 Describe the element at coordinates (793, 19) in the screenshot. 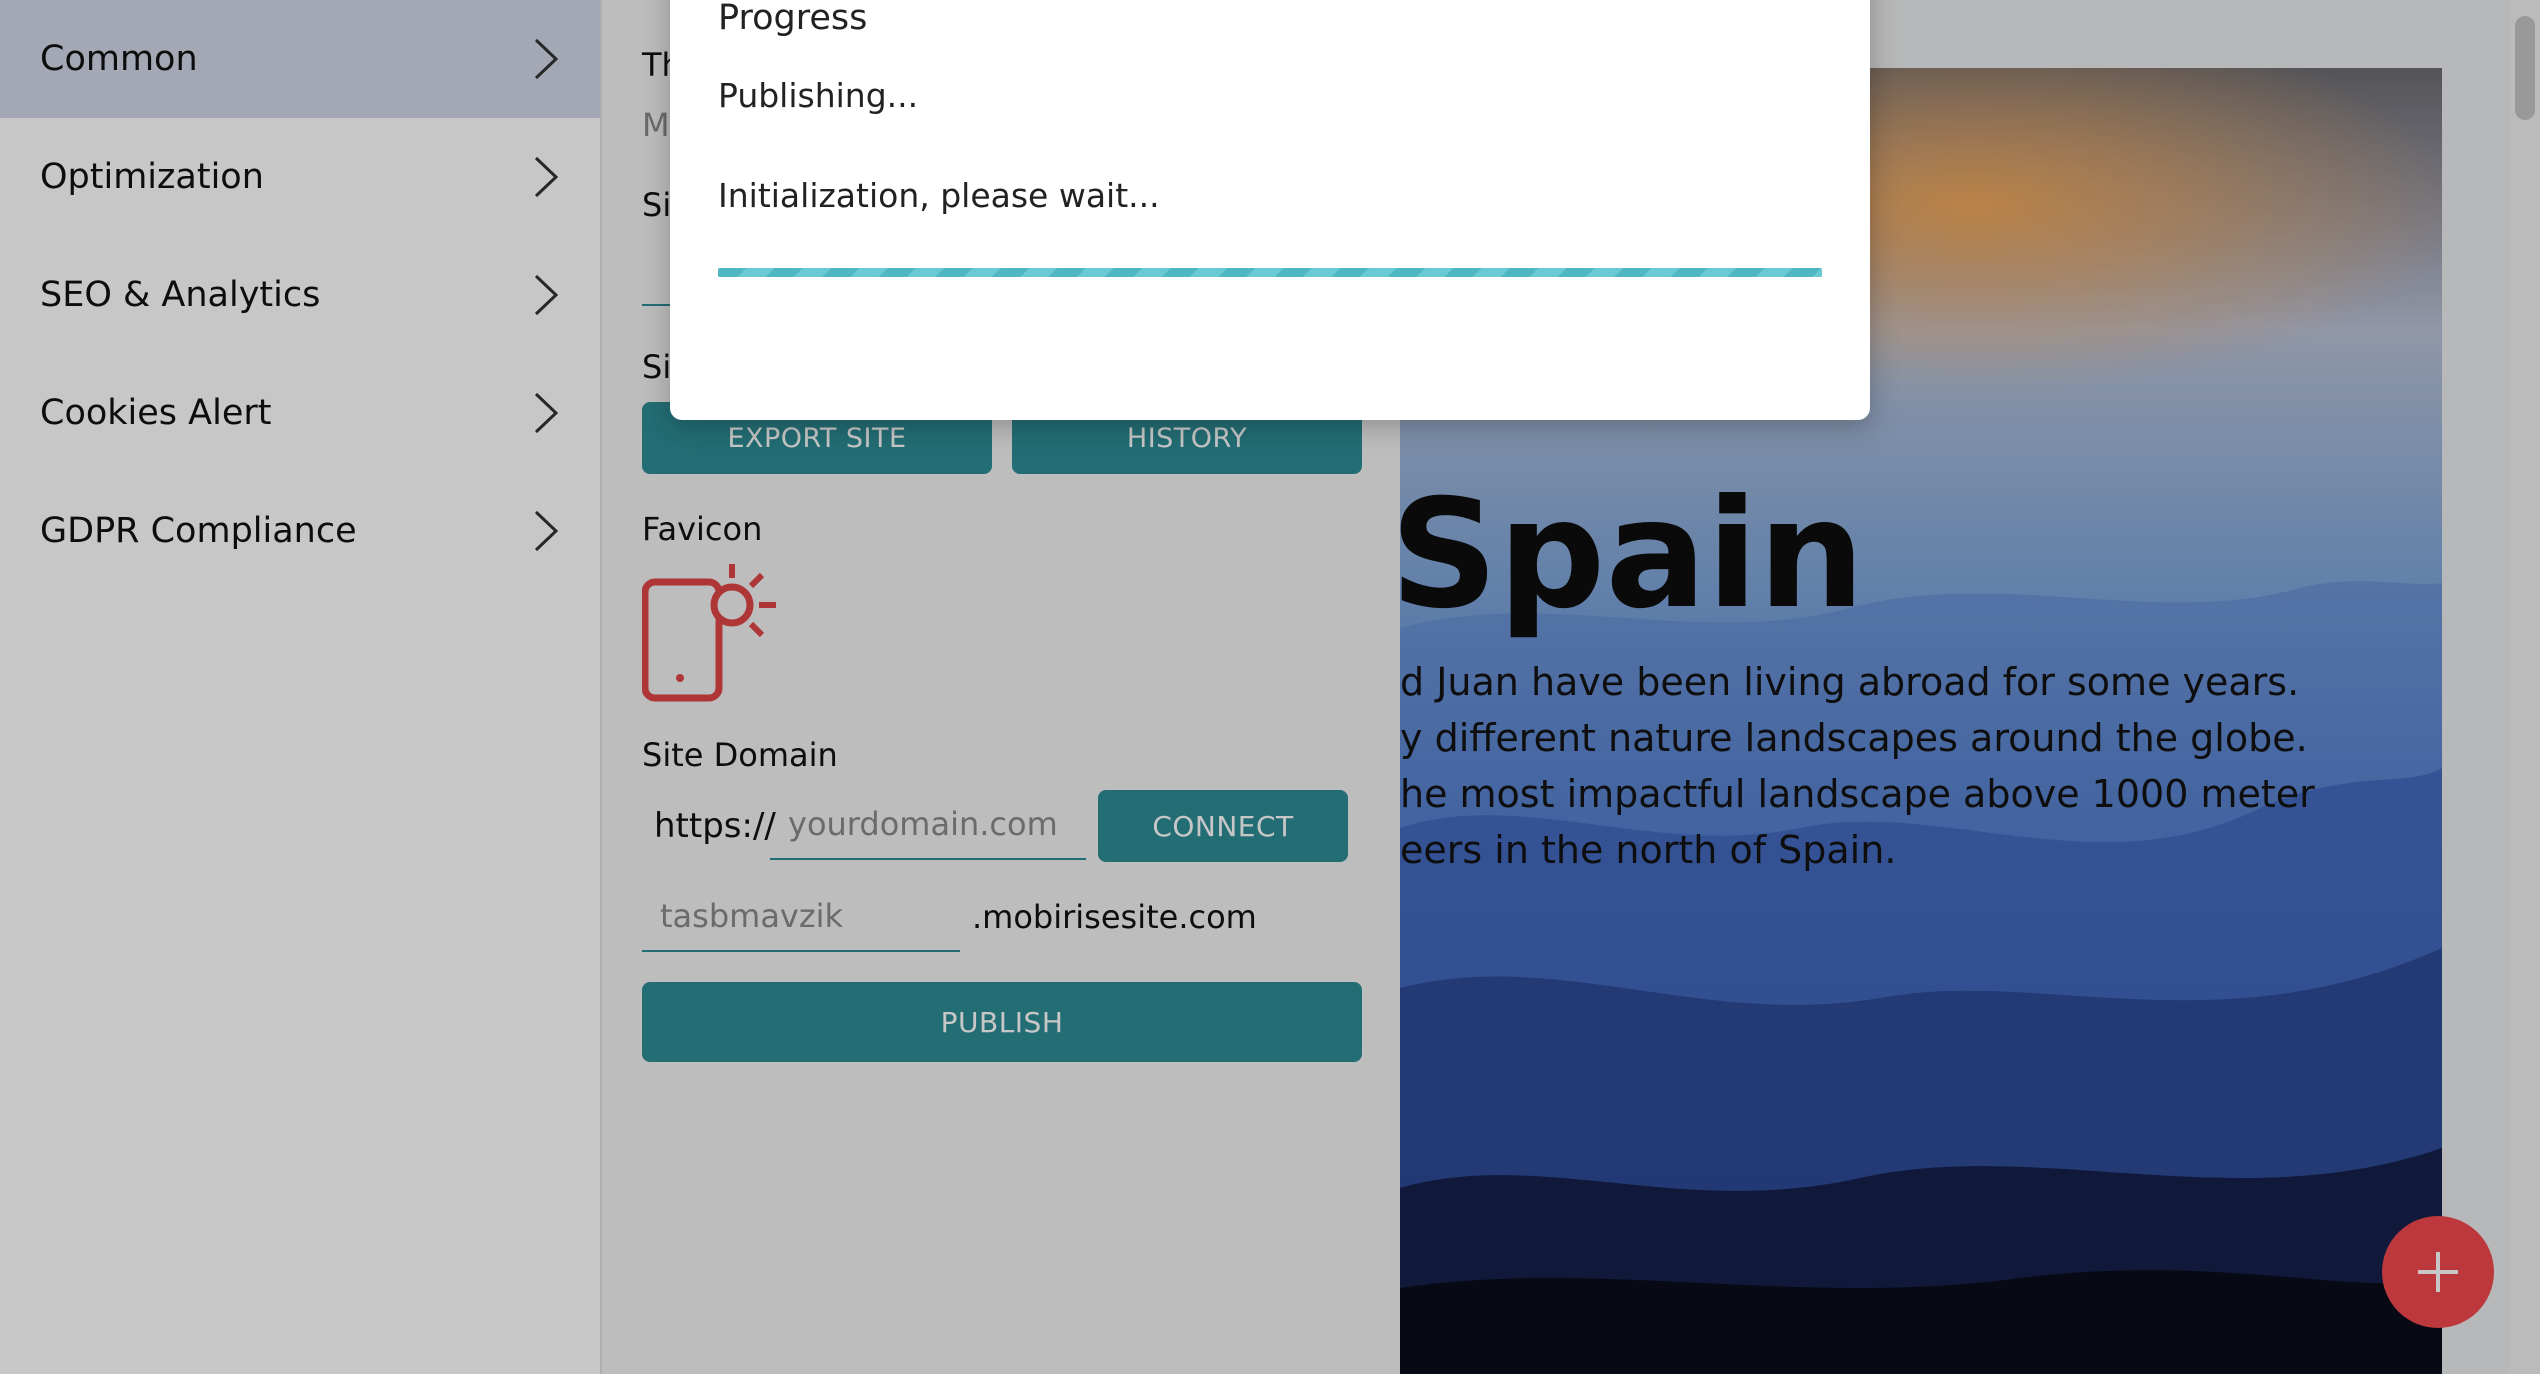

I see `dialog-title: Progress` at that location.